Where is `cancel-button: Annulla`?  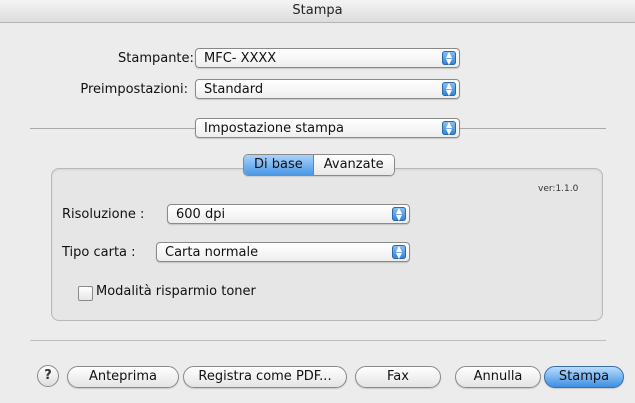
cancel-button: Annulla is located at coordinates (498, 377).